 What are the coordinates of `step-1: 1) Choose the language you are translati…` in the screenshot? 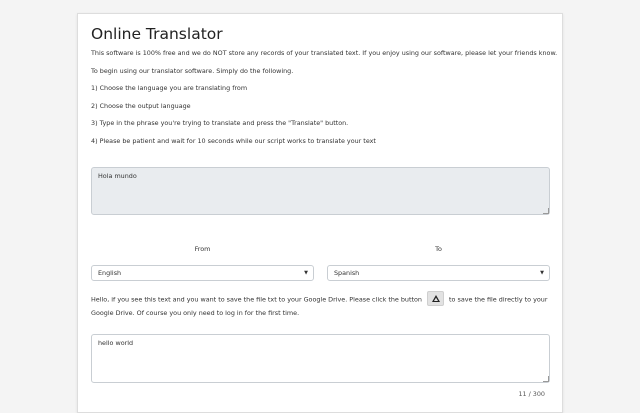 It's located at (169, 88).